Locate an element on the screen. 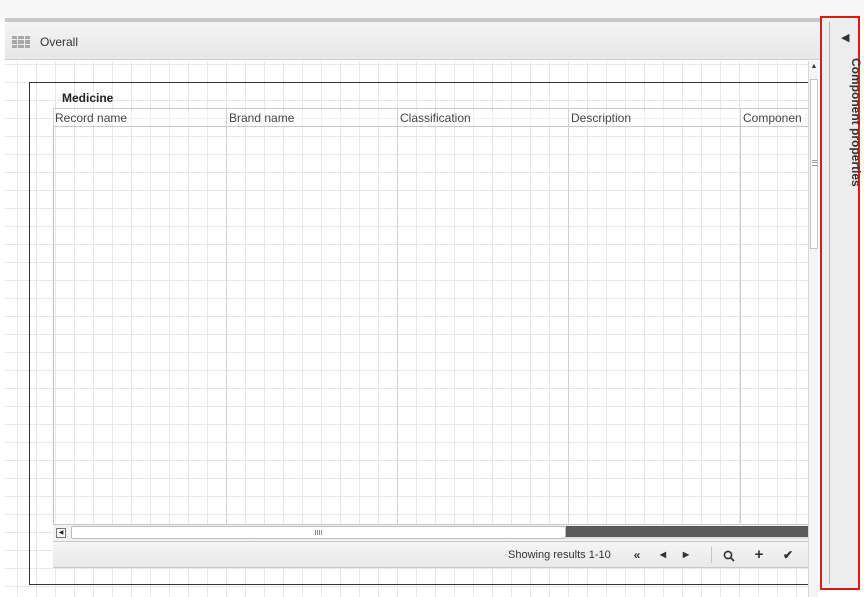 Image resolution: width=864 pixels, height=597 pixels. panel-title: Medicine is located at coordinates (88, 98).